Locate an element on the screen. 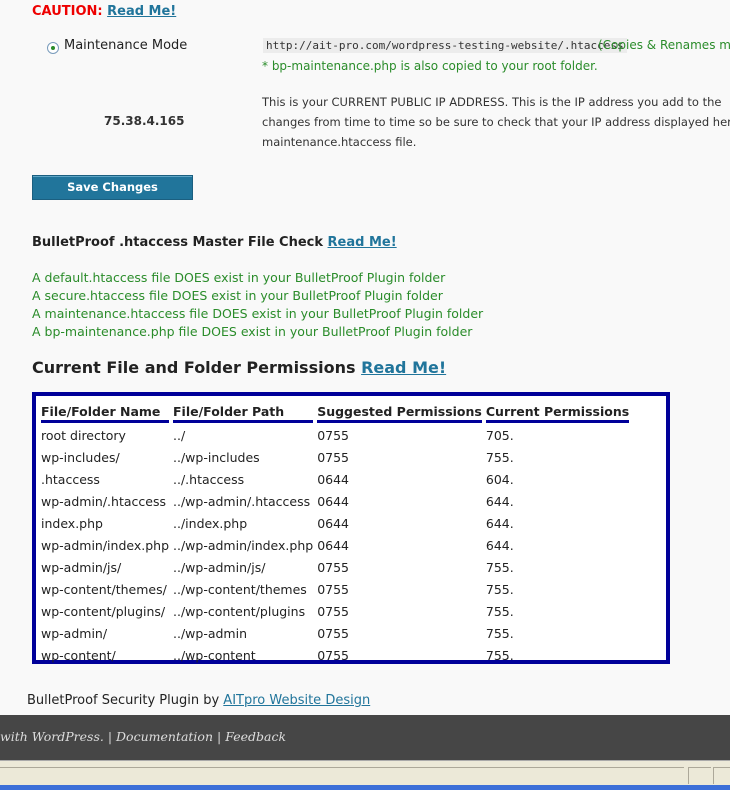 The width and height of the screenshot is (730, 790). cell-name: wp-admin/index.php is located at coordinates (105, 545).